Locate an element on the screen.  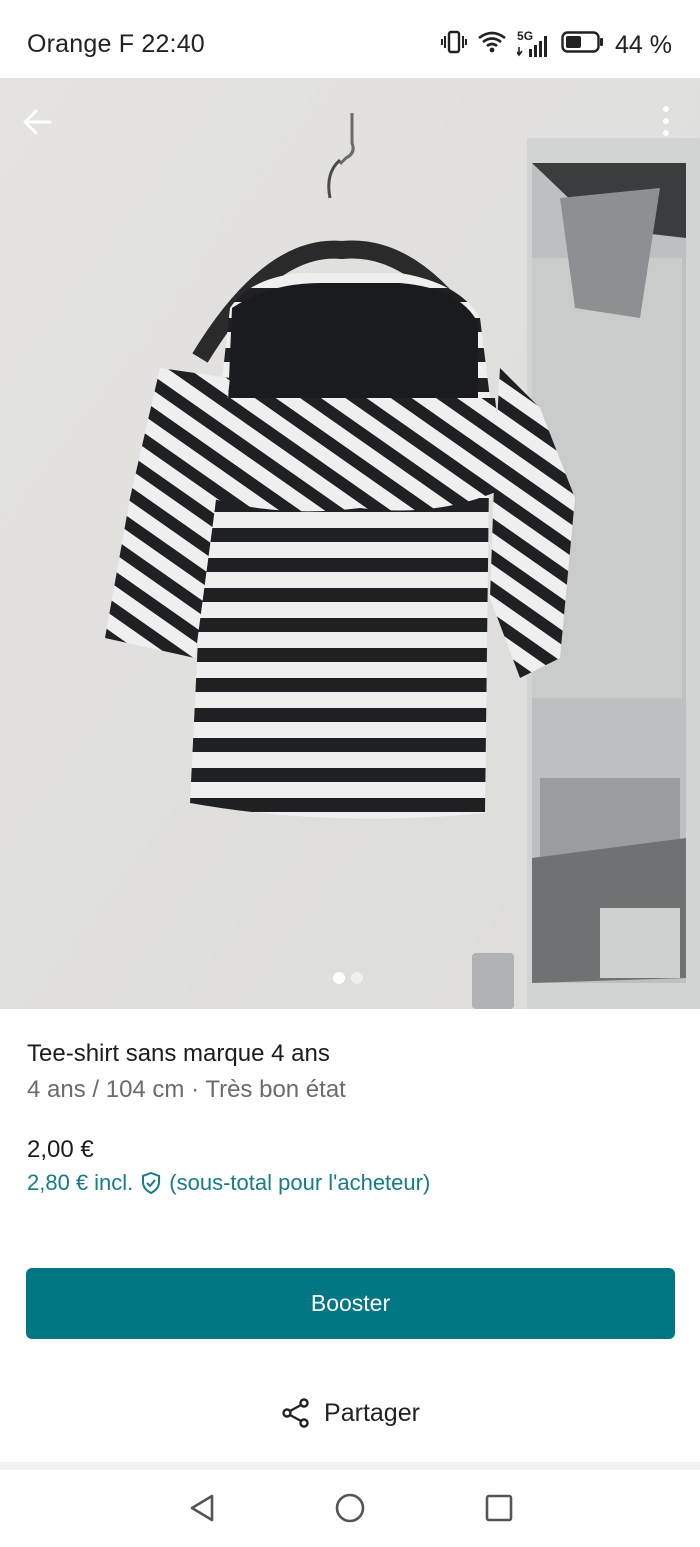
gallery-dot is located at coordinates (357, 978).